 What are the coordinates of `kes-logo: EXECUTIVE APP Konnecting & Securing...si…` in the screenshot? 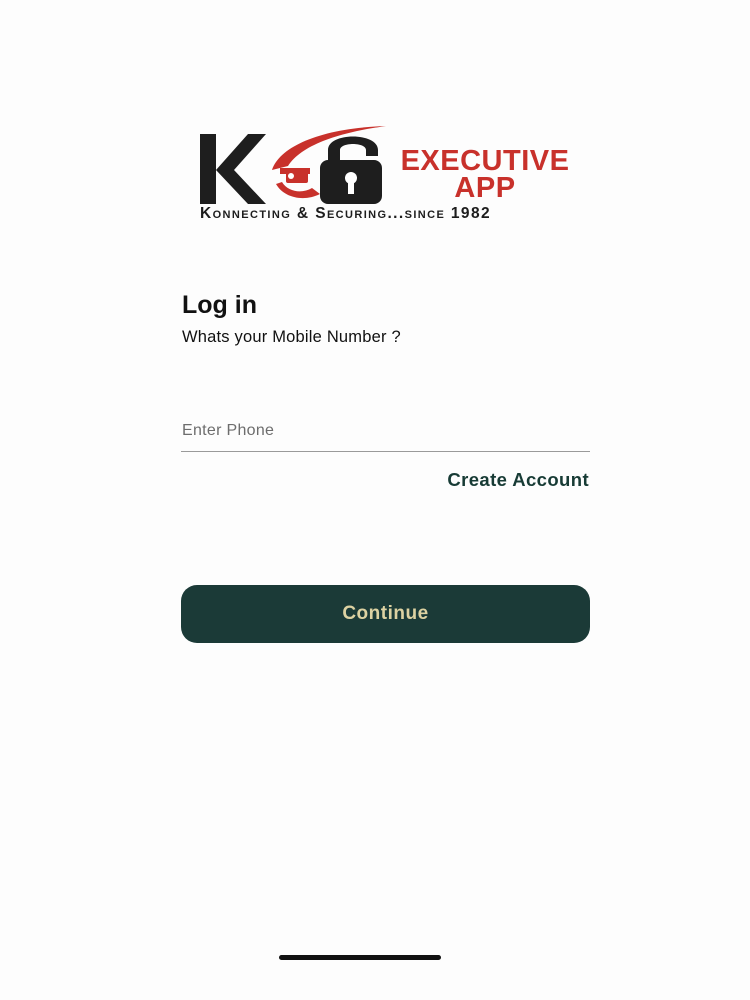 It's located at (387, 178).